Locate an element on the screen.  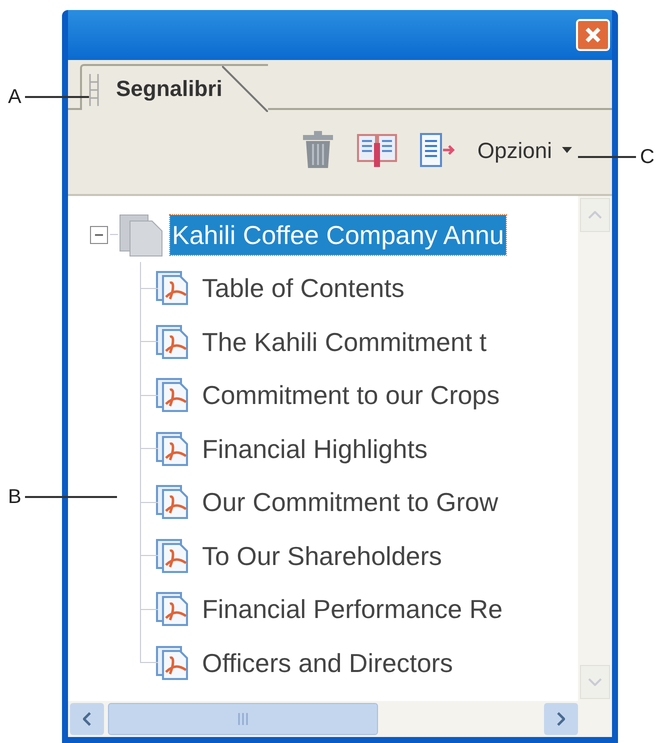
callout-letter: C is located at coordinates (647, 157).